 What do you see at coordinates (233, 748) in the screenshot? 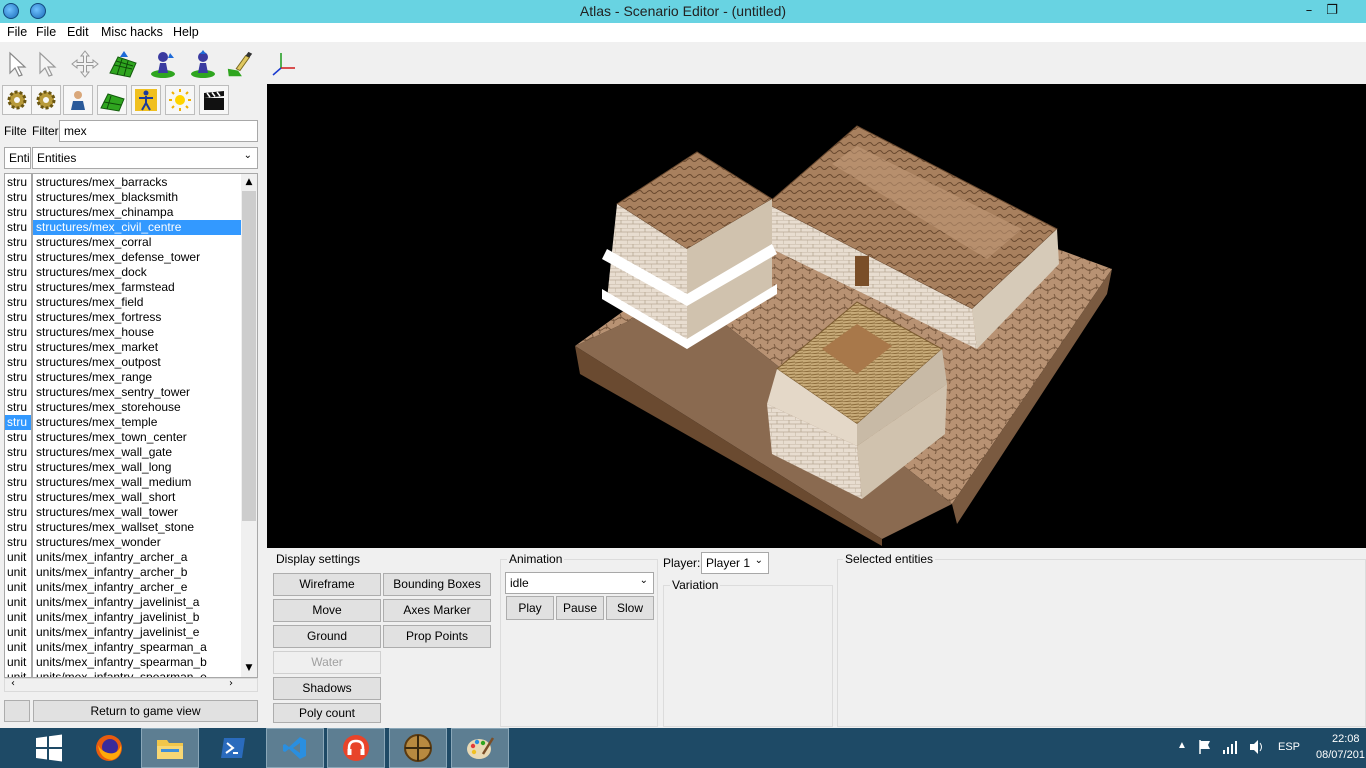
I see `powershell-icon` at bounding box center [233, 748].